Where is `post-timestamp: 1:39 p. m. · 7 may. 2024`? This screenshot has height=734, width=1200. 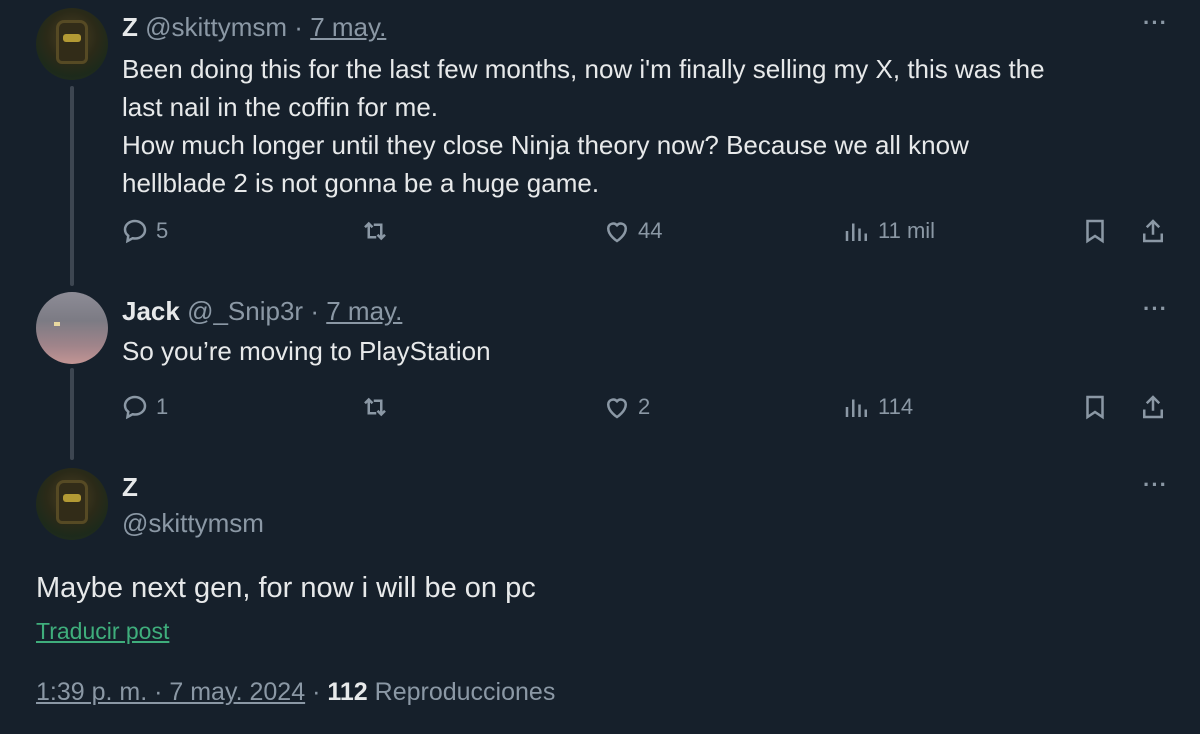 post-timestamp: 1:39 p. m. · 7 may. 2024 is located at coordinates (170, 692).